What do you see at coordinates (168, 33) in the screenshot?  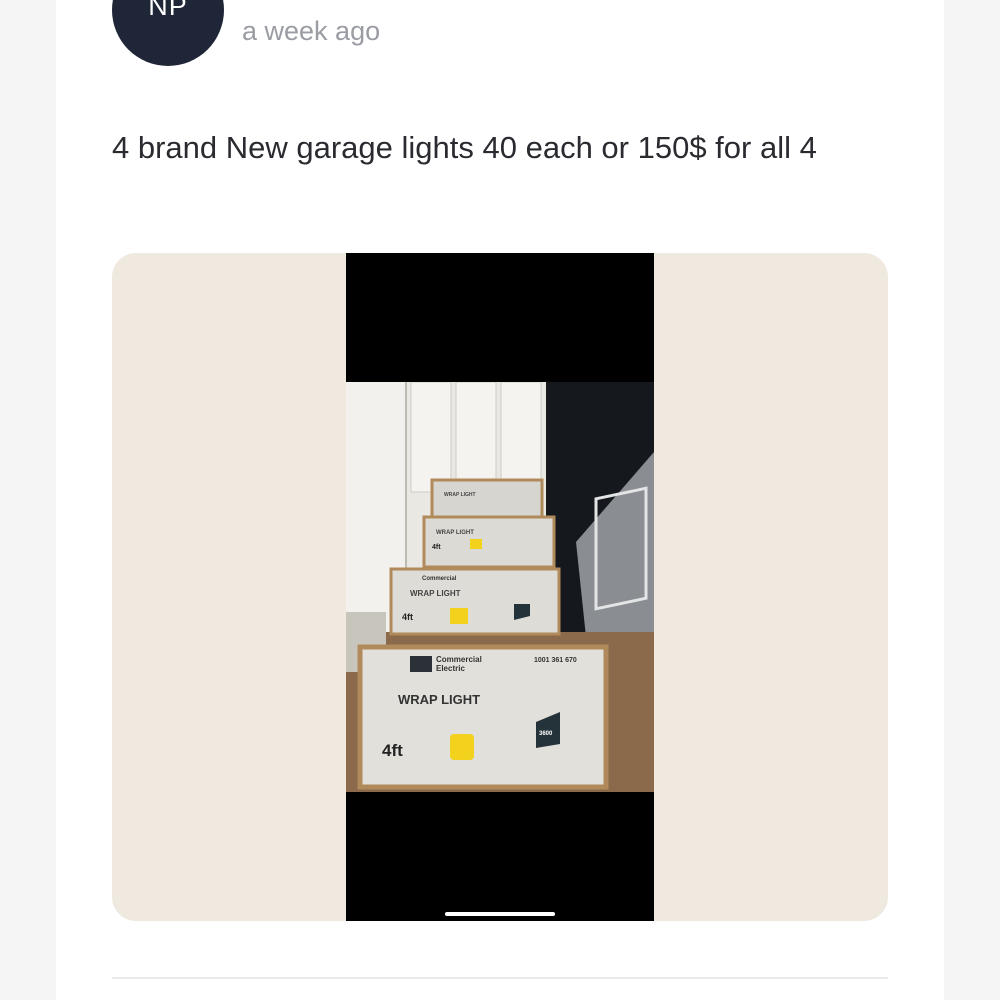 I see `author-avatar: NP` at bounding box center [168, 33].